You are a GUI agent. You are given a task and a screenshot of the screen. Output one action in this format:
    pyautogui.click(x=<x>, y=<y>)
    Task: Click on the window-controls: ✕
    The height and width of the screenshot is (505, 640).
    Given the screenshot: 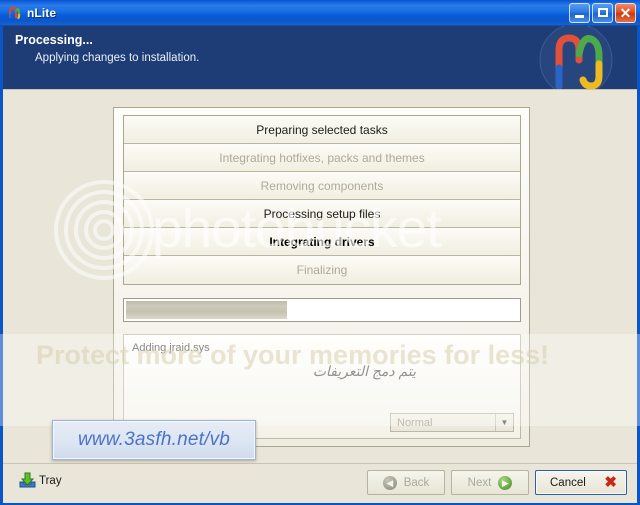 What is the action you would take?
    pyautogui.click(x=602, y=13)
    